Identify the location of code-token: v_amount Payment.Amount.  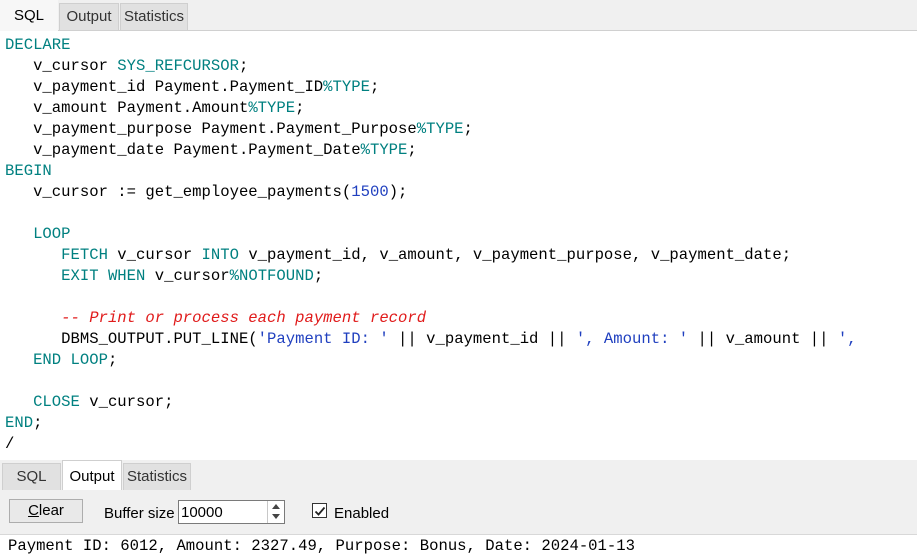
(127, 108).